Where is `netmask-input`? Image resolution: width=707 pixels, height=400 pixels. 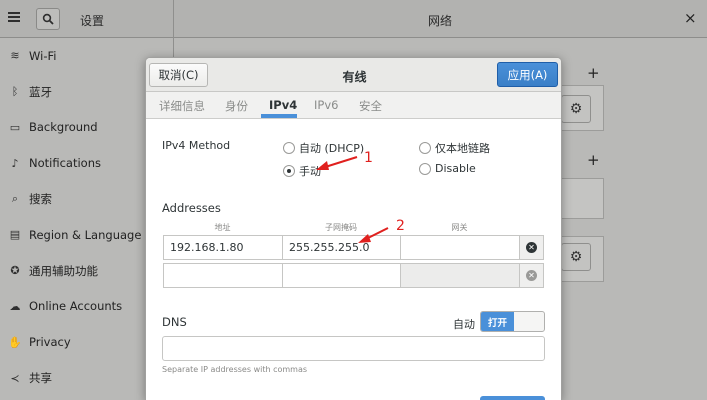
netmask-input is located at coordinates (341, 275).